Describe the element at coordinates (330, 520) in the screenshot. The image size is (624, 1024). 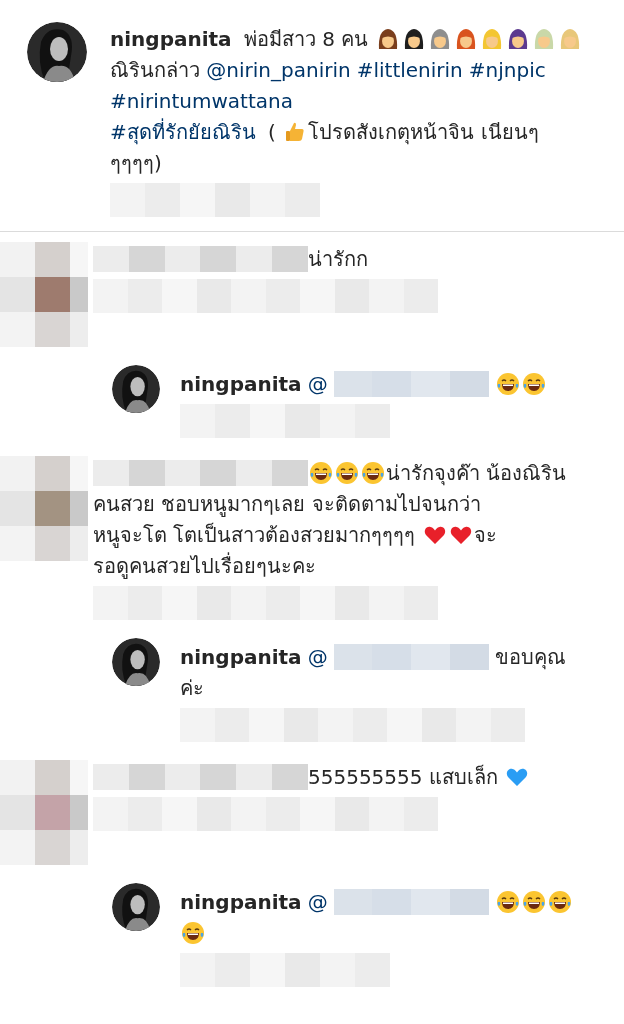
I see `comment-text: น่ารักจุงค๊า น้องณิริน คนสวย ชอบหนูมากๆเลย จะติดตามไปจนกว่า หนูจะโต โตเป็นสาวต้องสวยมากๆๆๆๆ จะ รอดูคนสวยไปเรื่อยๆนะคะ` at that location.